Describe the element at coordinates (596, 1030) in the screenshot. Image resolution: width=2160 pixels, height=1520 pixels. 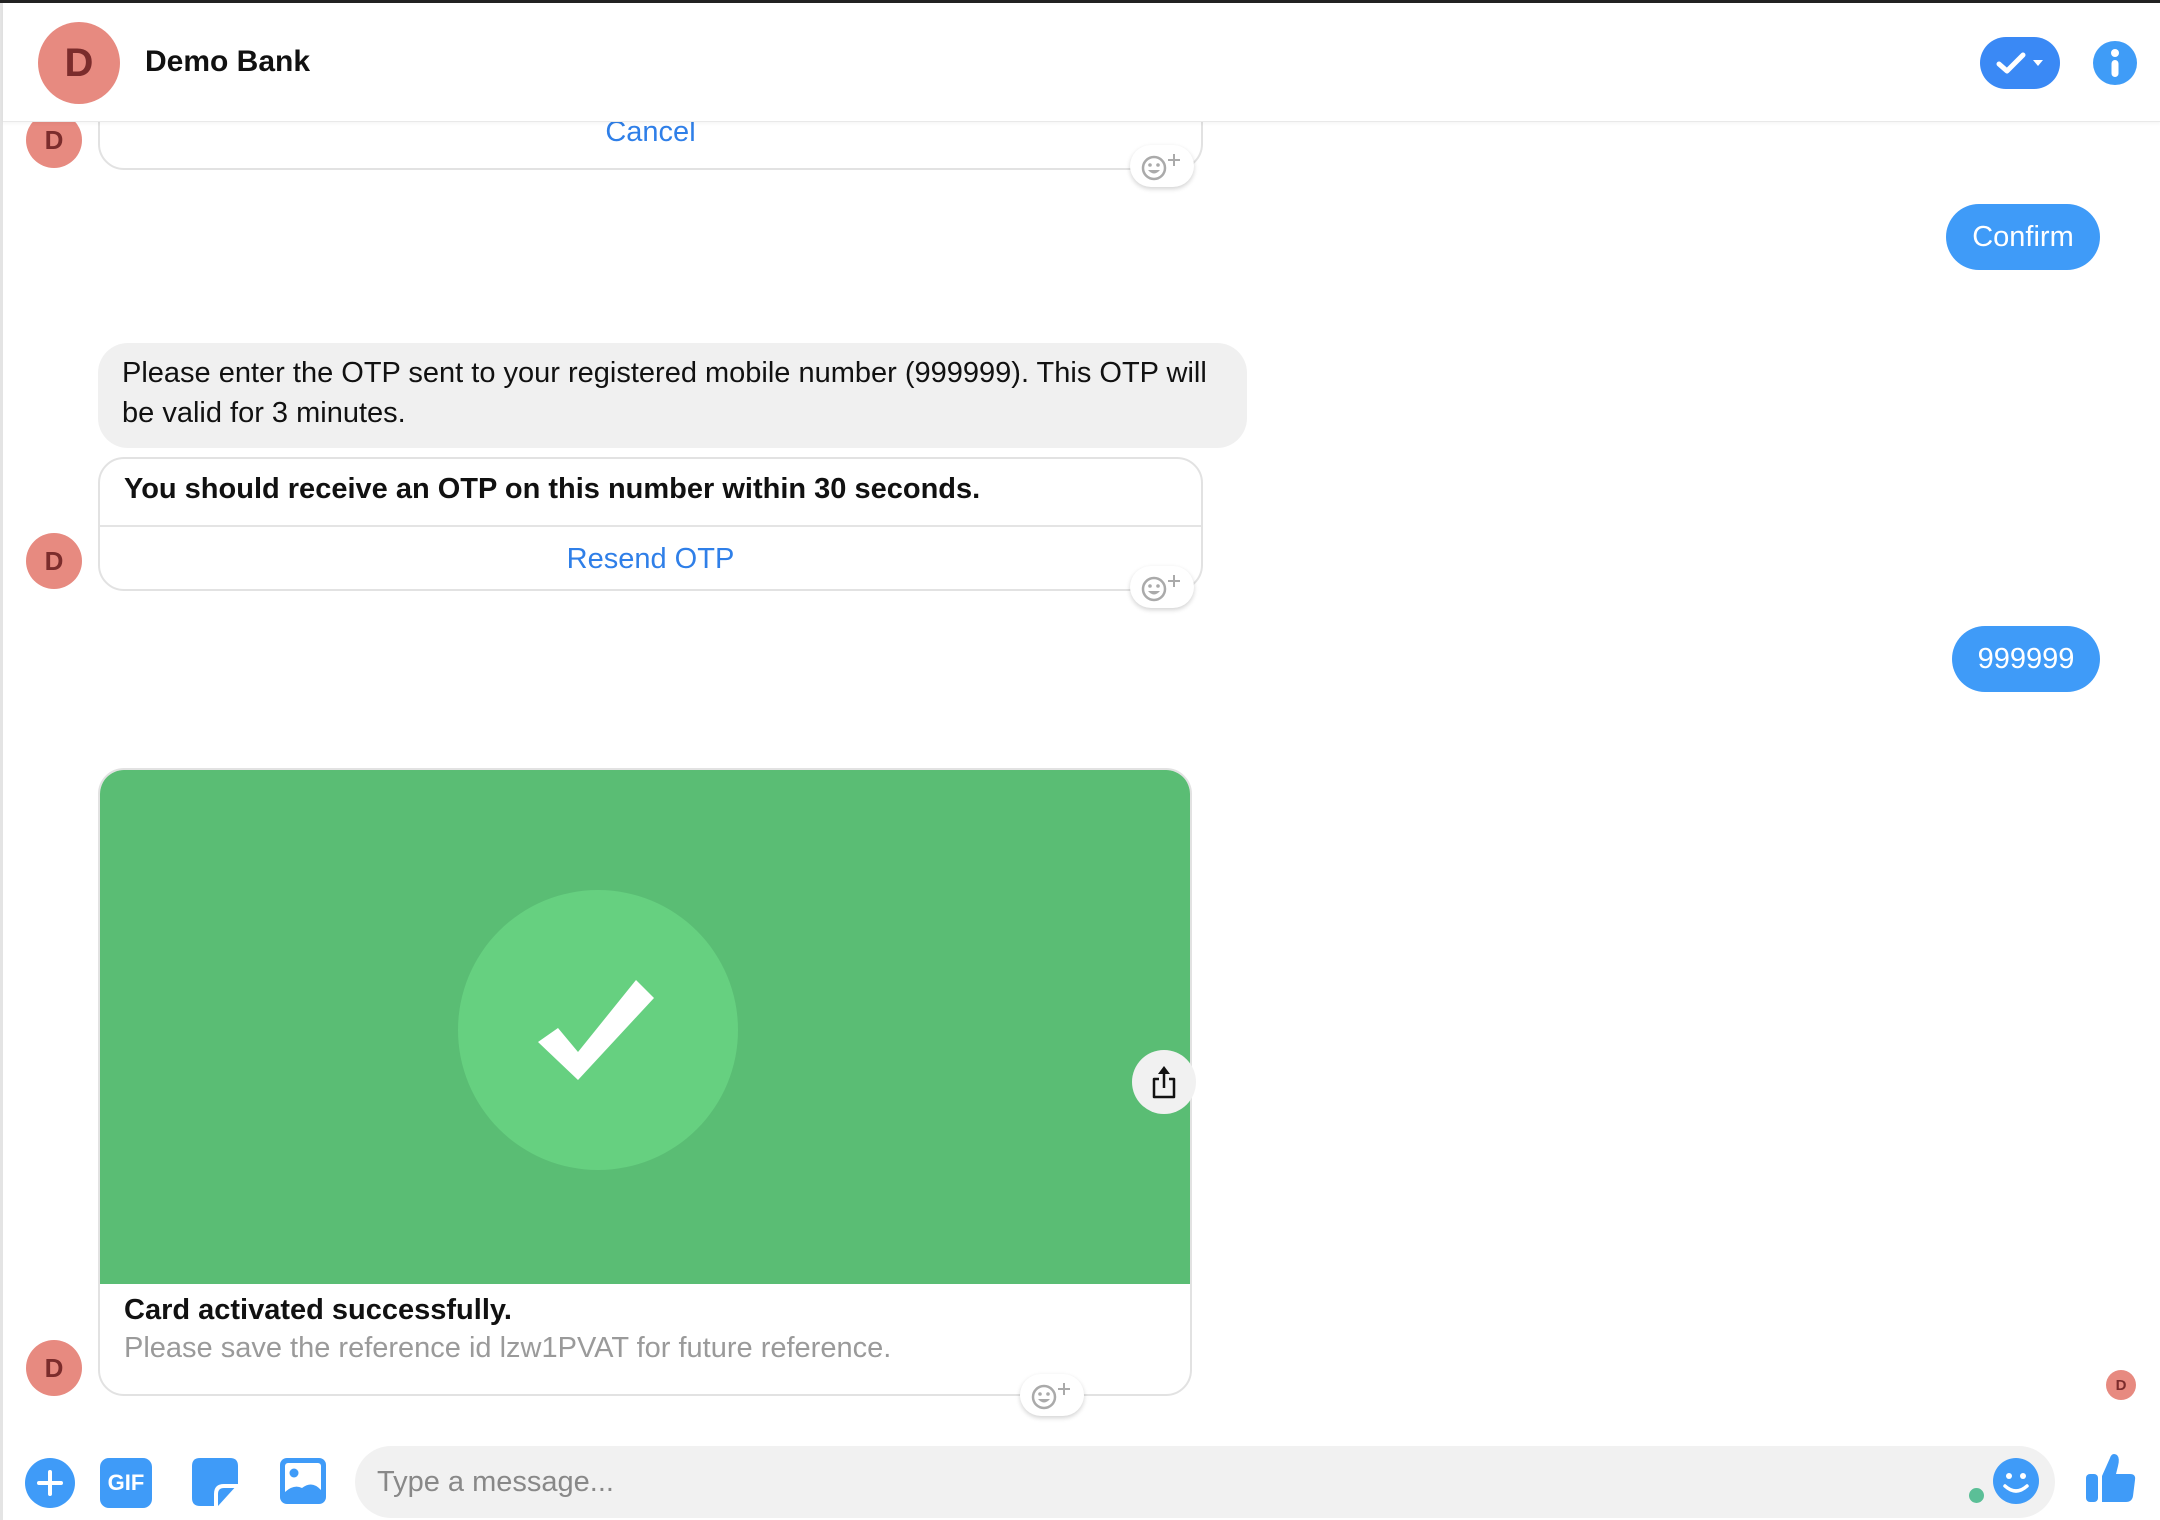
I see `checkmark-icon` at that location.